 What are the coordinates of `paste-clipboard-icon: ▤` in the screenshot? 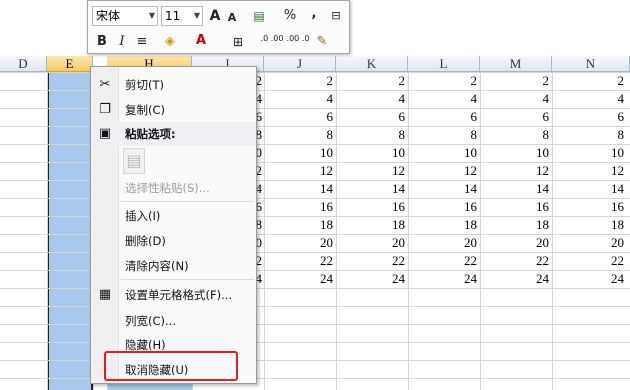 It's located at (134, 161).